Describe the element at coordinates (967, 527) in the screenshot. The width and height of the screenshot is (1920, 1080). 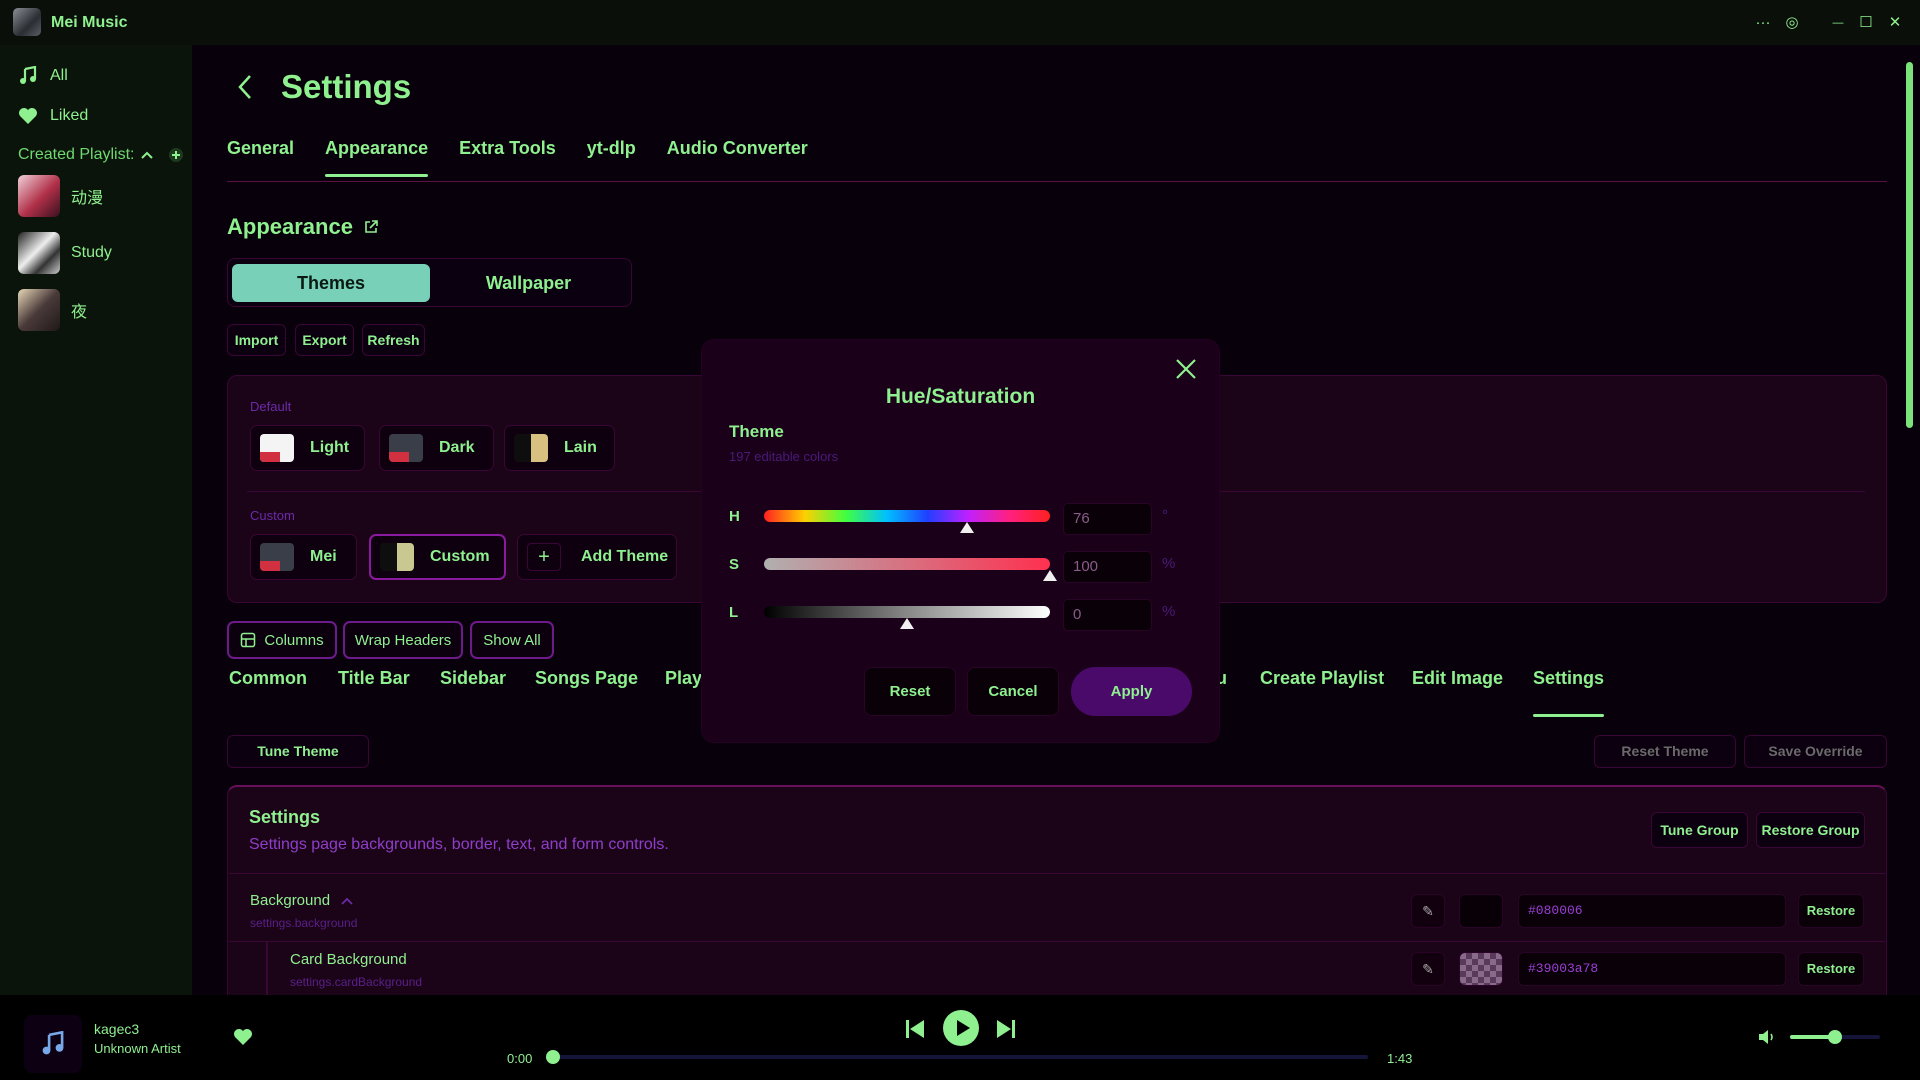
I see `hue-thumb` at that location.